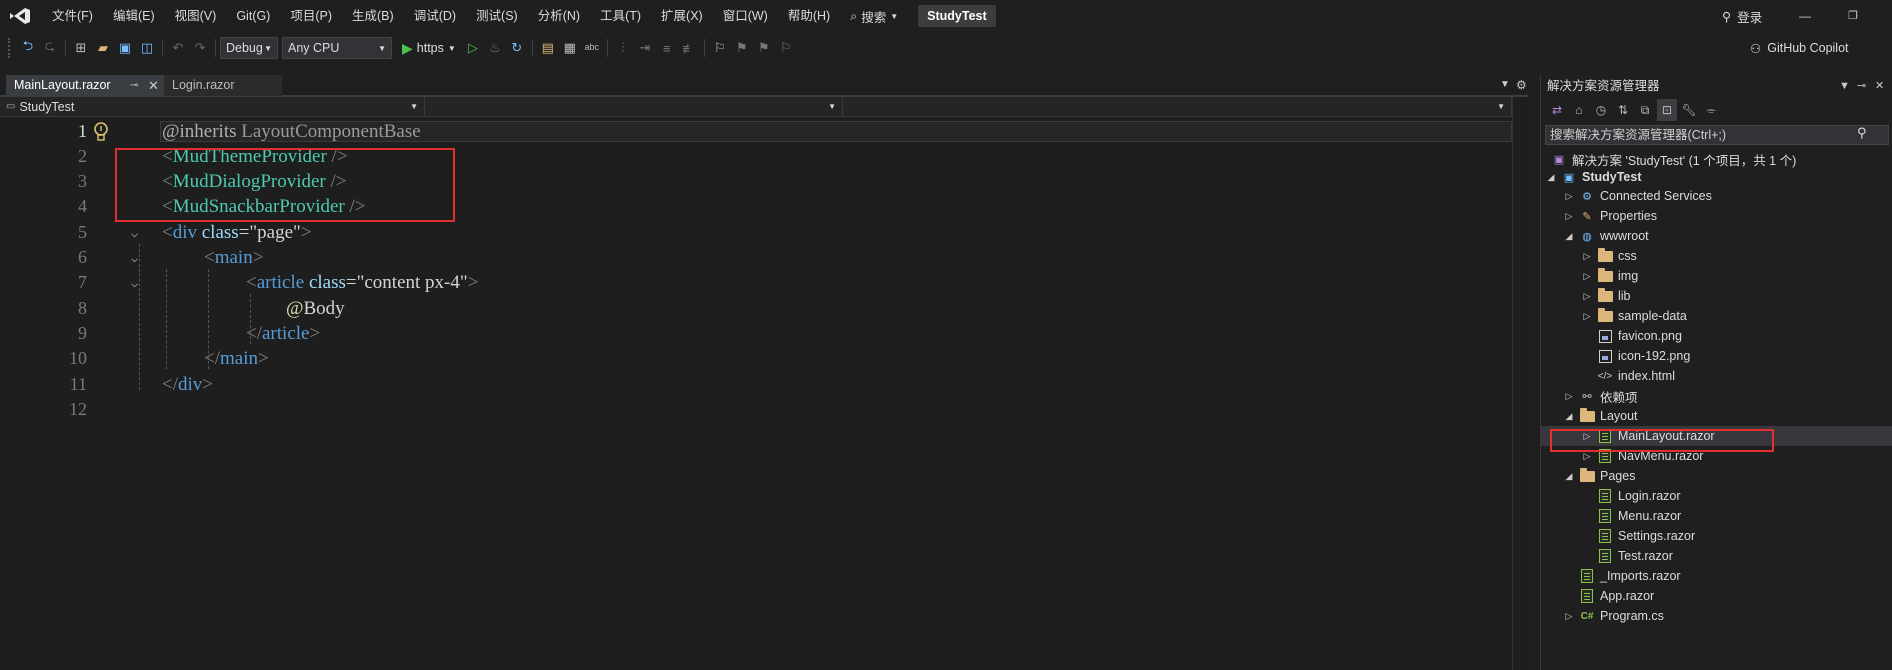 The image size is (1892, 670). Describe the element at coordinates (103, 48) in the screenshot. I see `open-file-icon: ▰` at that location.